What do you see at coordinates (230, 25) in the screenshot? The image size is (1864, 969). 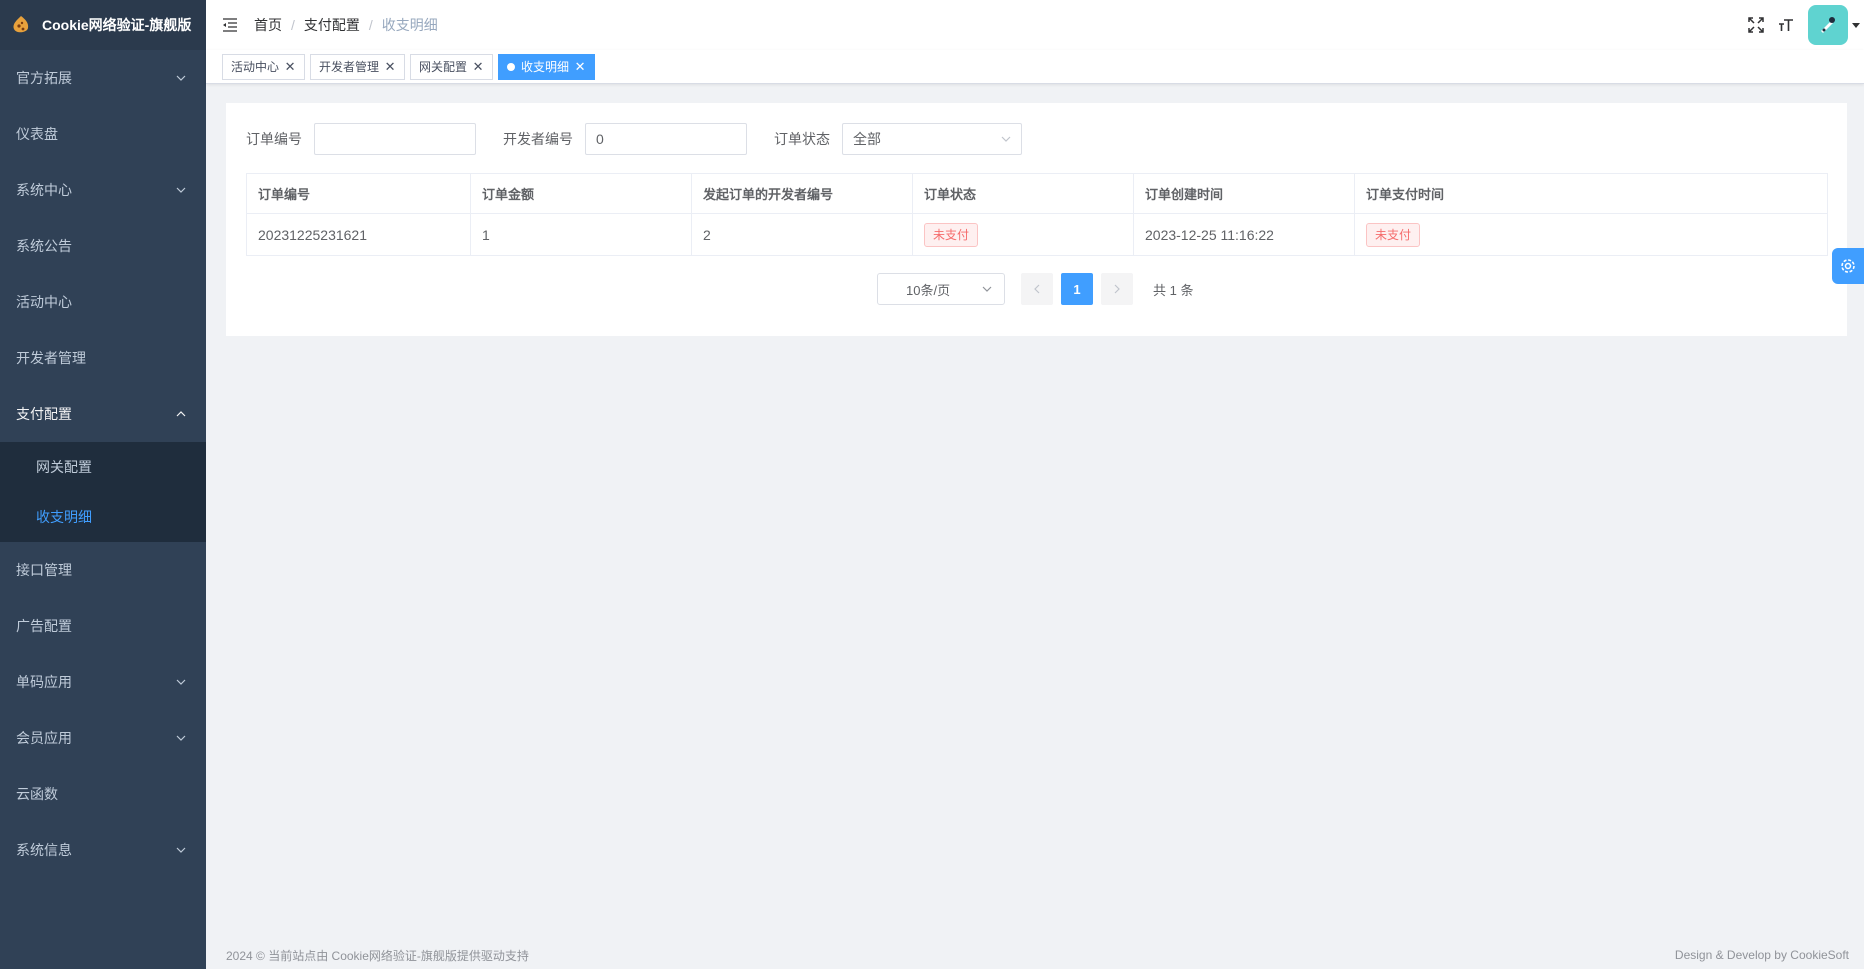 I see `menu-fold-icon` at bounding box center [230, 25].